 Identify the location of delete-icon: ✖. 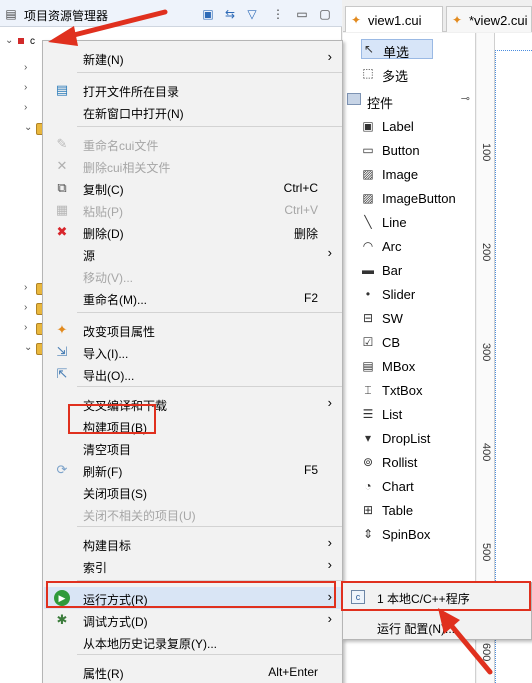
(62, 231).